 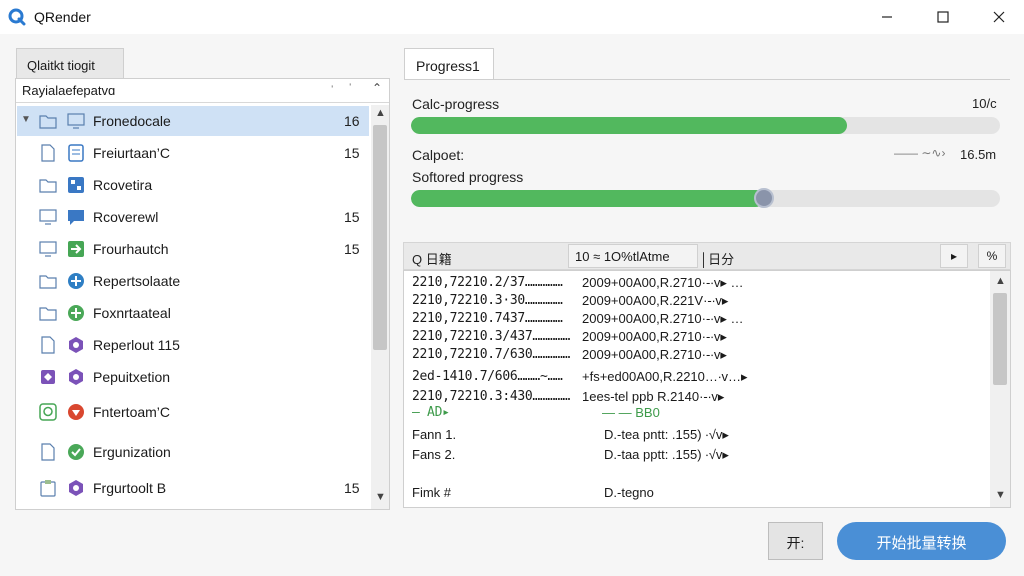 What do you see at coordinates (666, 434) in the screenshot?
I see `fan-value: D.-tea pntt: .155) ∙√v▸` at bounding box center [666, 434].